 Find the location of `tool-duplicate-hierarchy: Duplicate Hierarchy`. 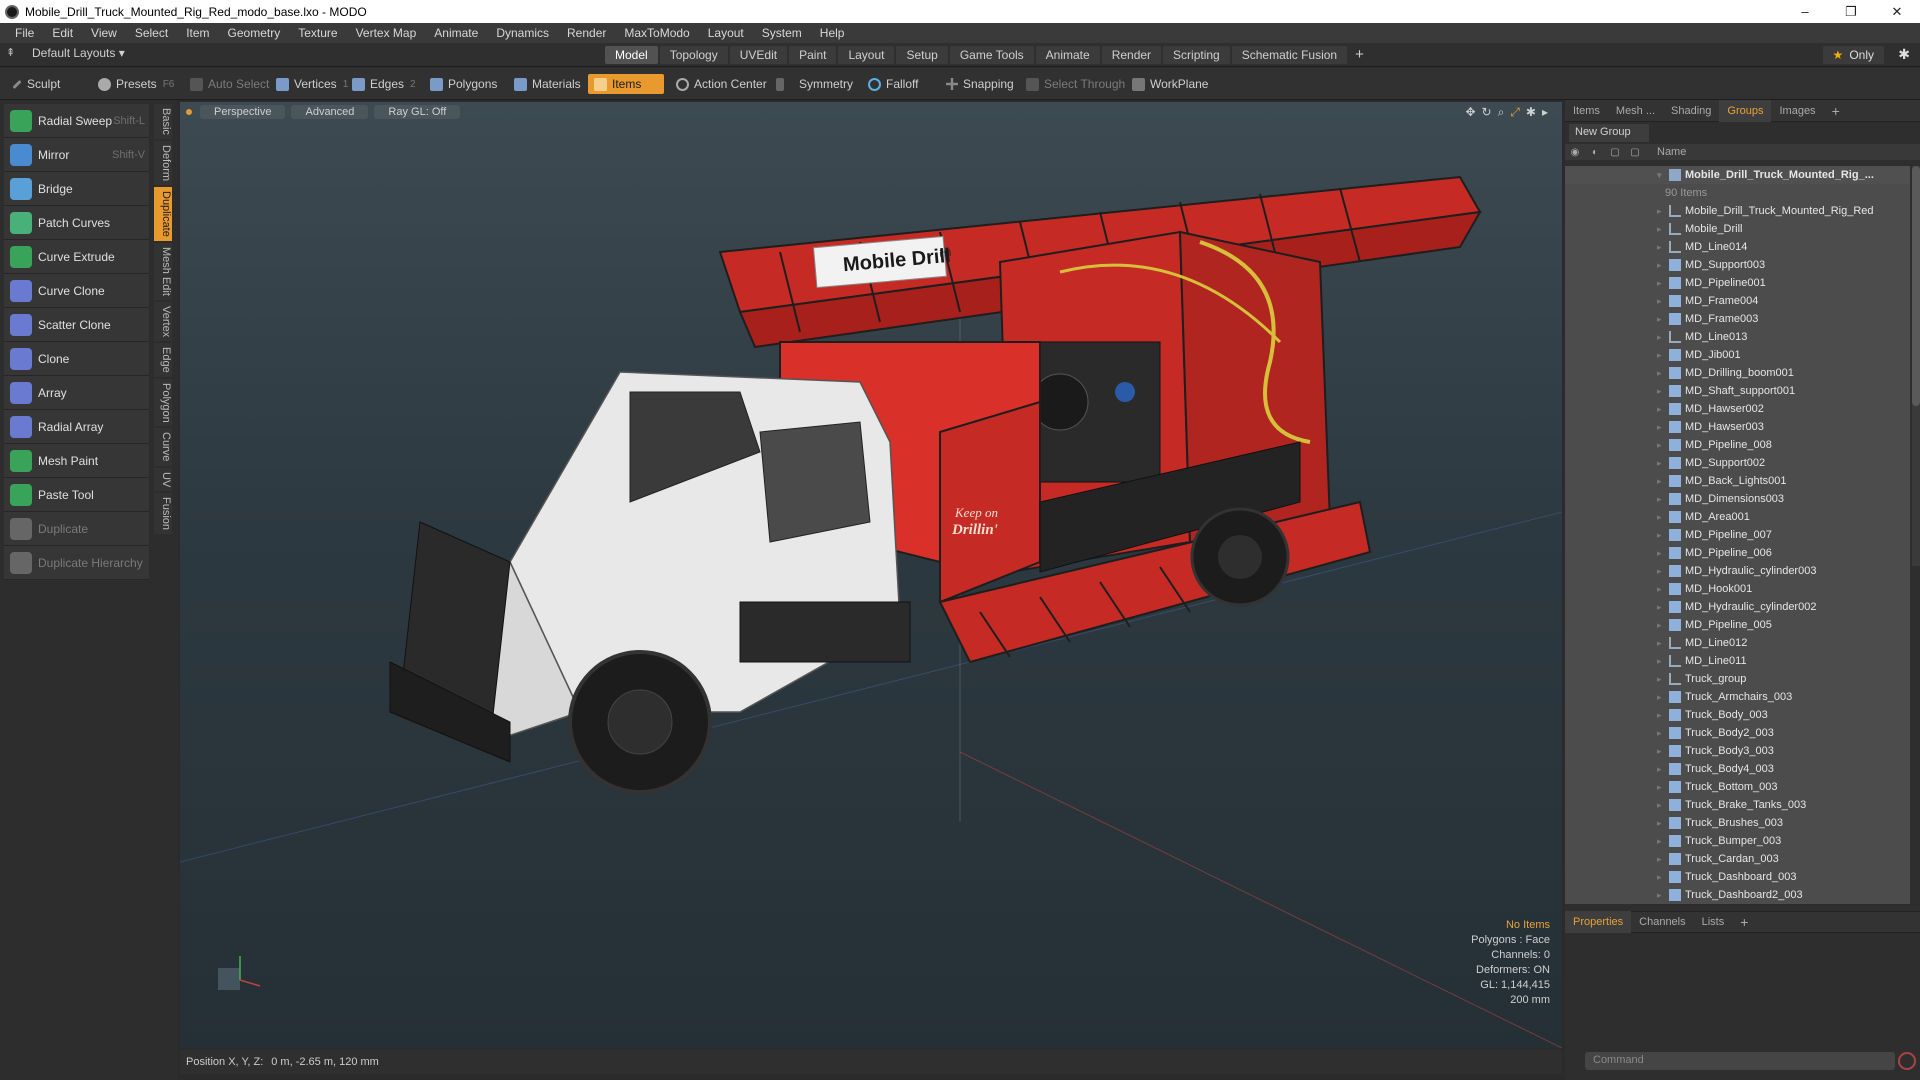

tool-duplicate-hierarchy: Duplicate Hierarchy is located at coordinates (76, 563).